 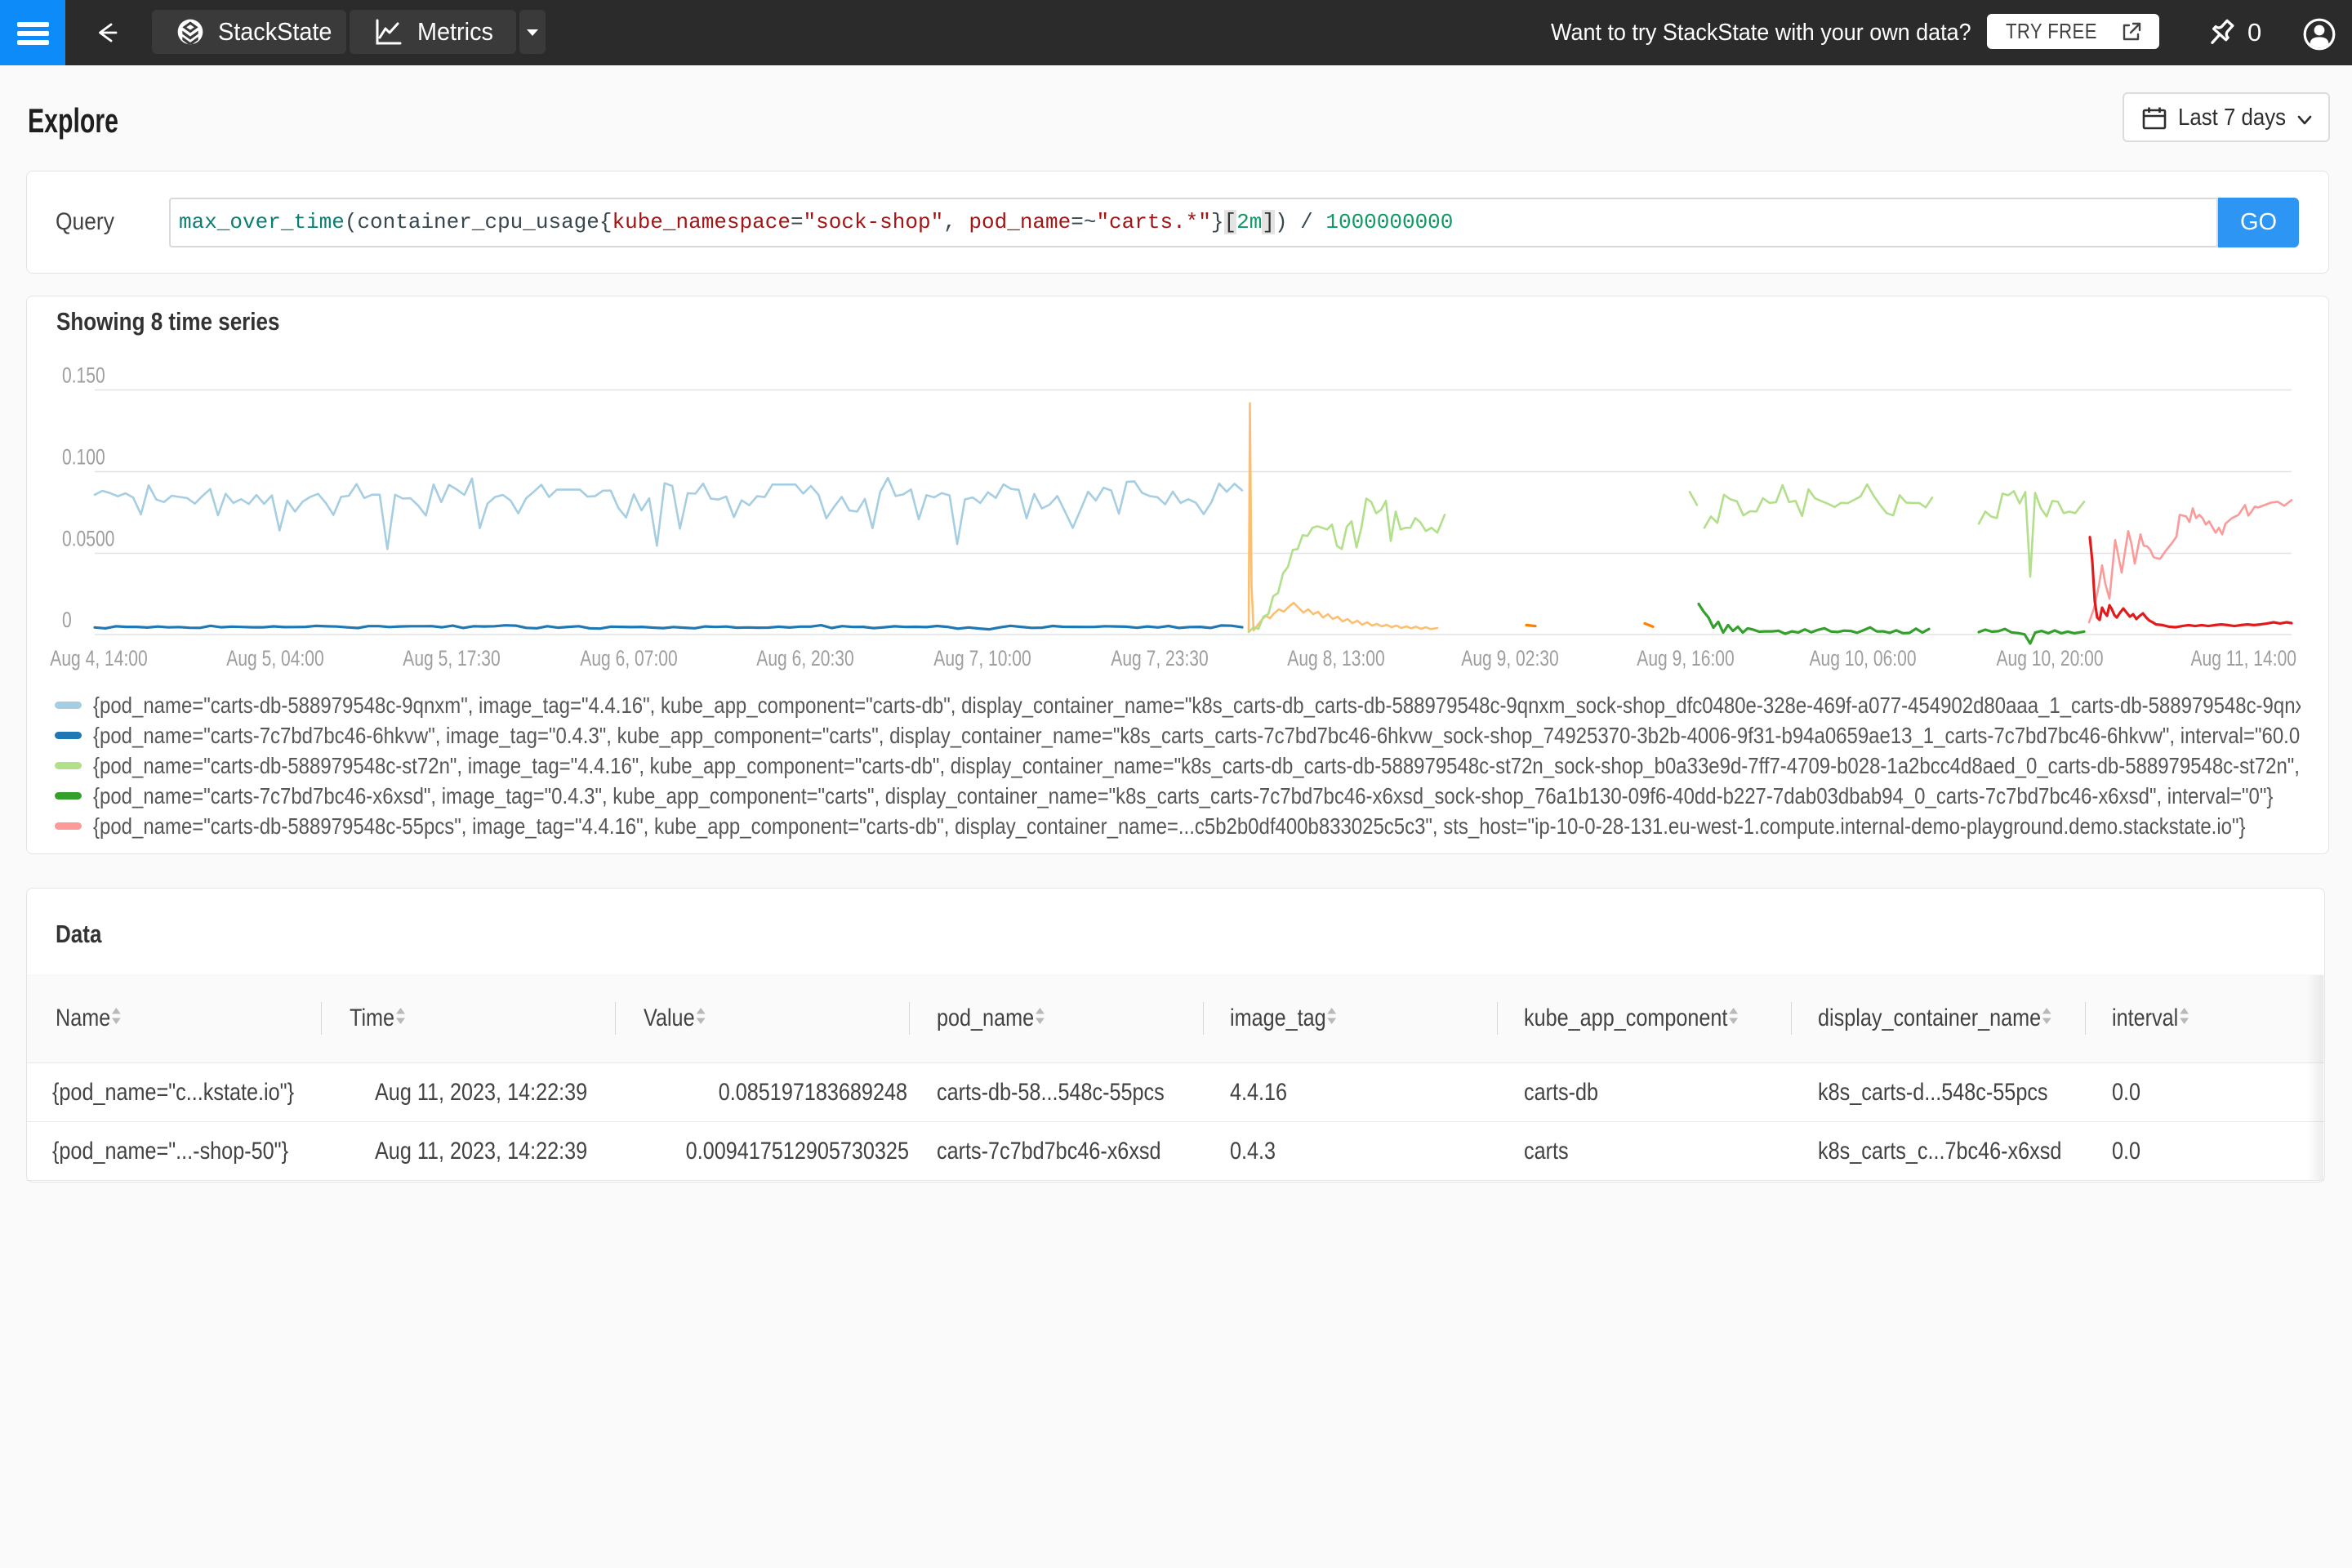 What do you see at coordinates (1509, 659) in the screenshot?
I see `svg-text: Aug 9, 02:30` at bounding box center [1509, 659].